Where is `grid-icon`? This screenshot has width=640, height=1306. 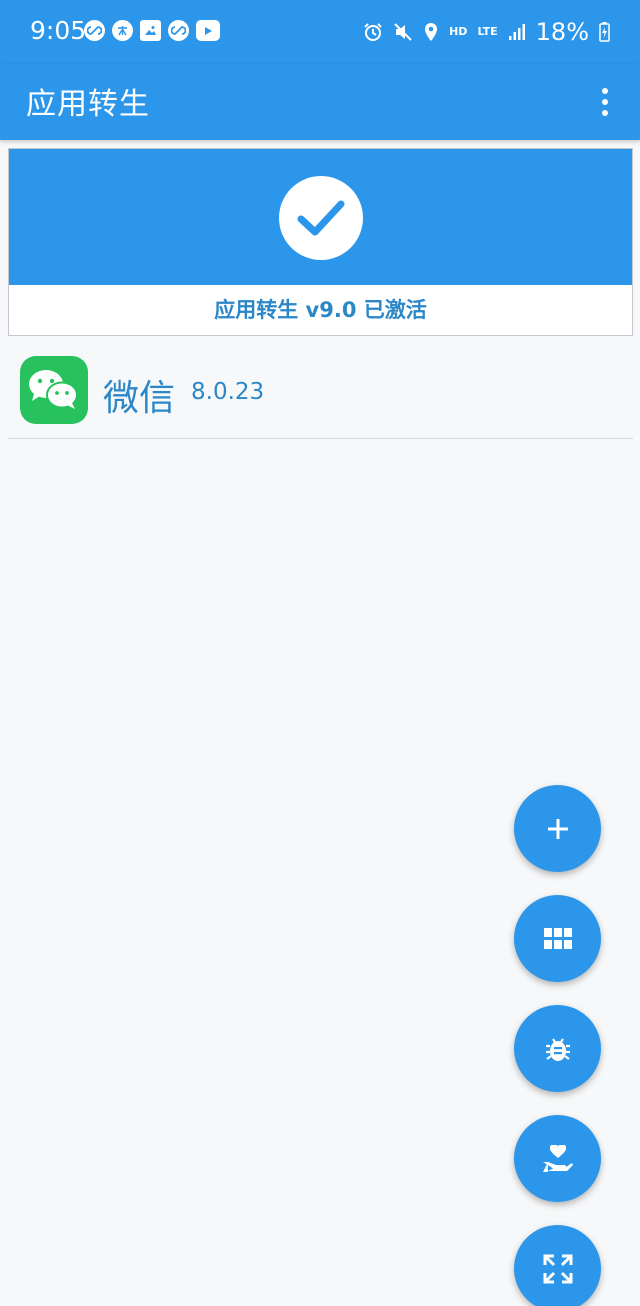 grid-icon is located at coordinates (557, 938).